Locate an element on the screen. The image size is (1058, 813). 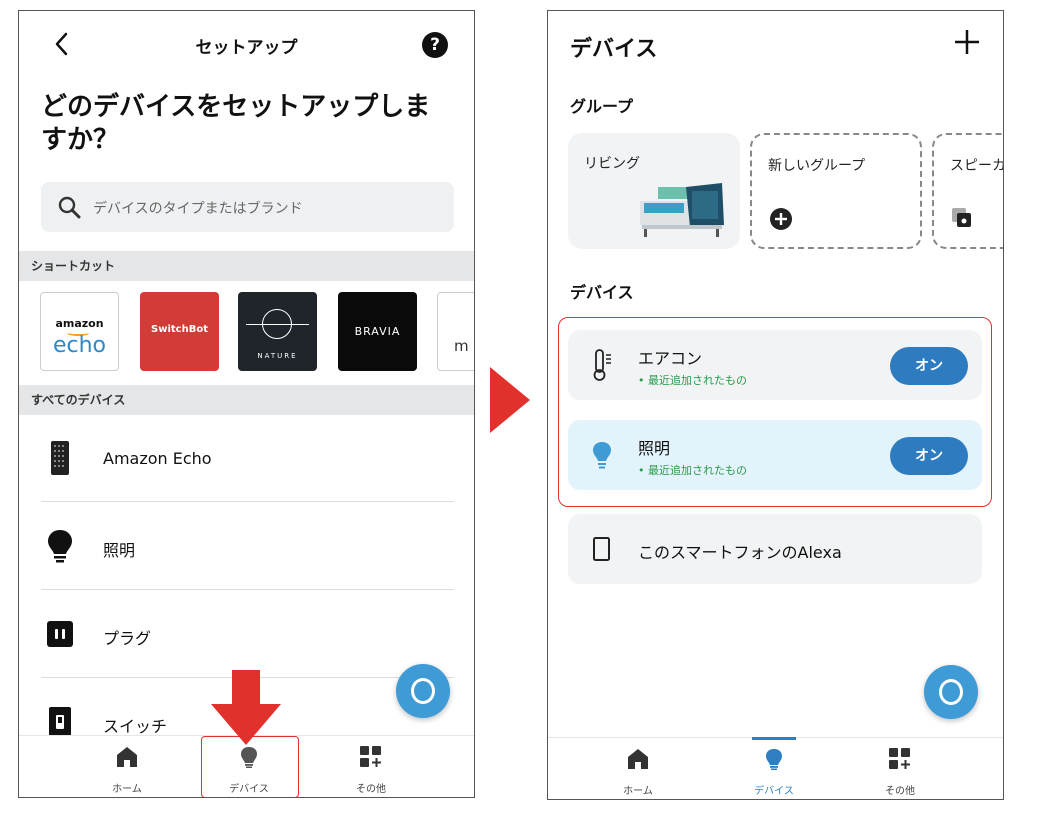
brand-amazon-echo: amazon echo is located at coordinates (79, 331).